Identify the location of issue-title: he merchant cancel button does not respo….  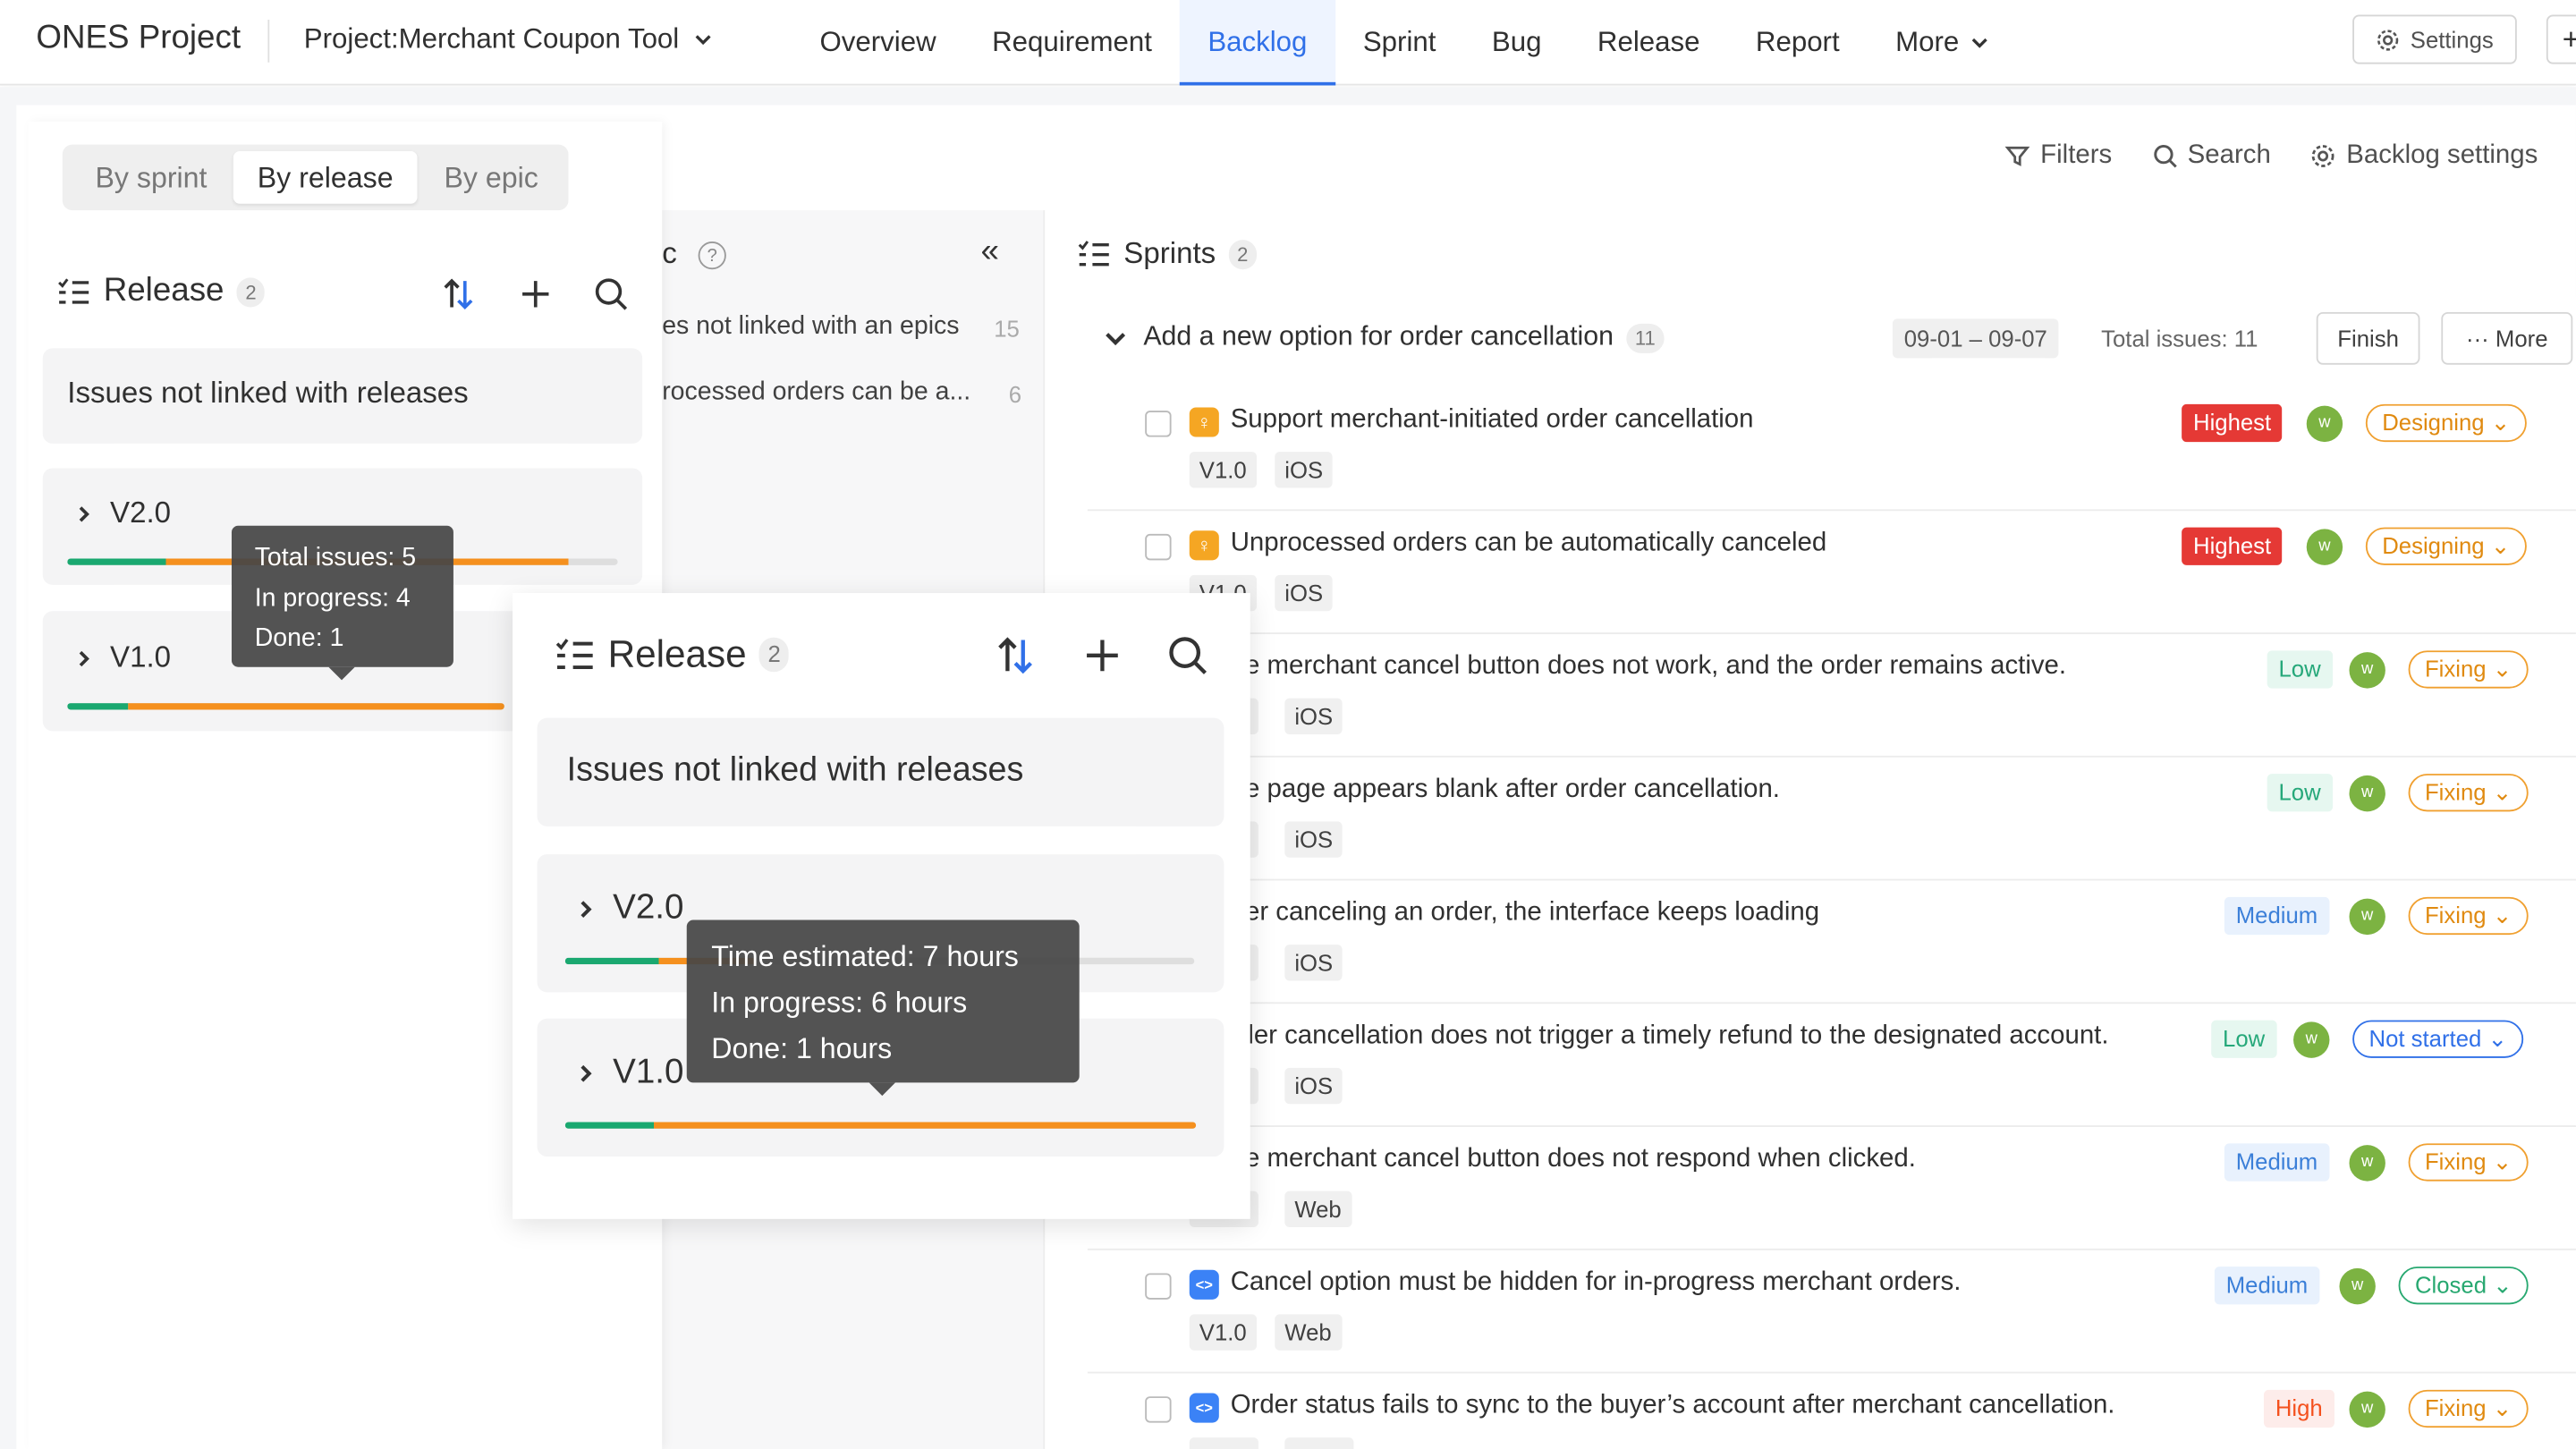
(1573, 1159).